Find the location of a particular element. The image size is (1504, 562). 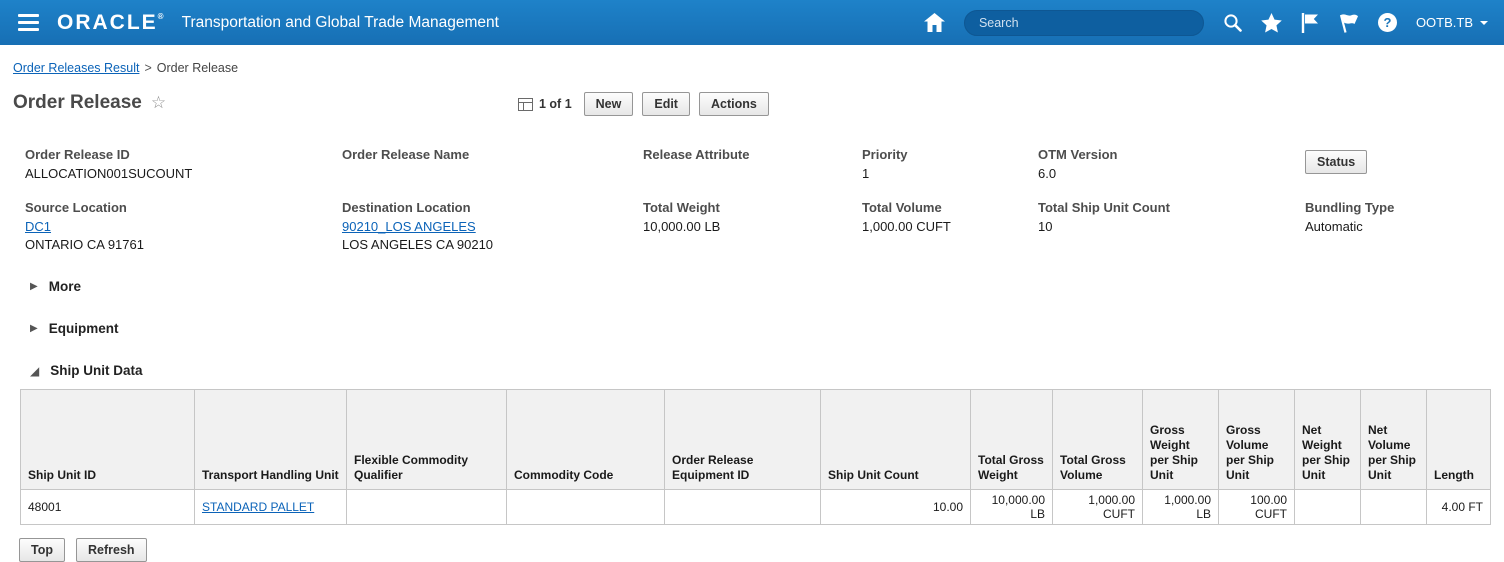

oracle-logo: ORACLE ® is located at coordinates (110, 23).